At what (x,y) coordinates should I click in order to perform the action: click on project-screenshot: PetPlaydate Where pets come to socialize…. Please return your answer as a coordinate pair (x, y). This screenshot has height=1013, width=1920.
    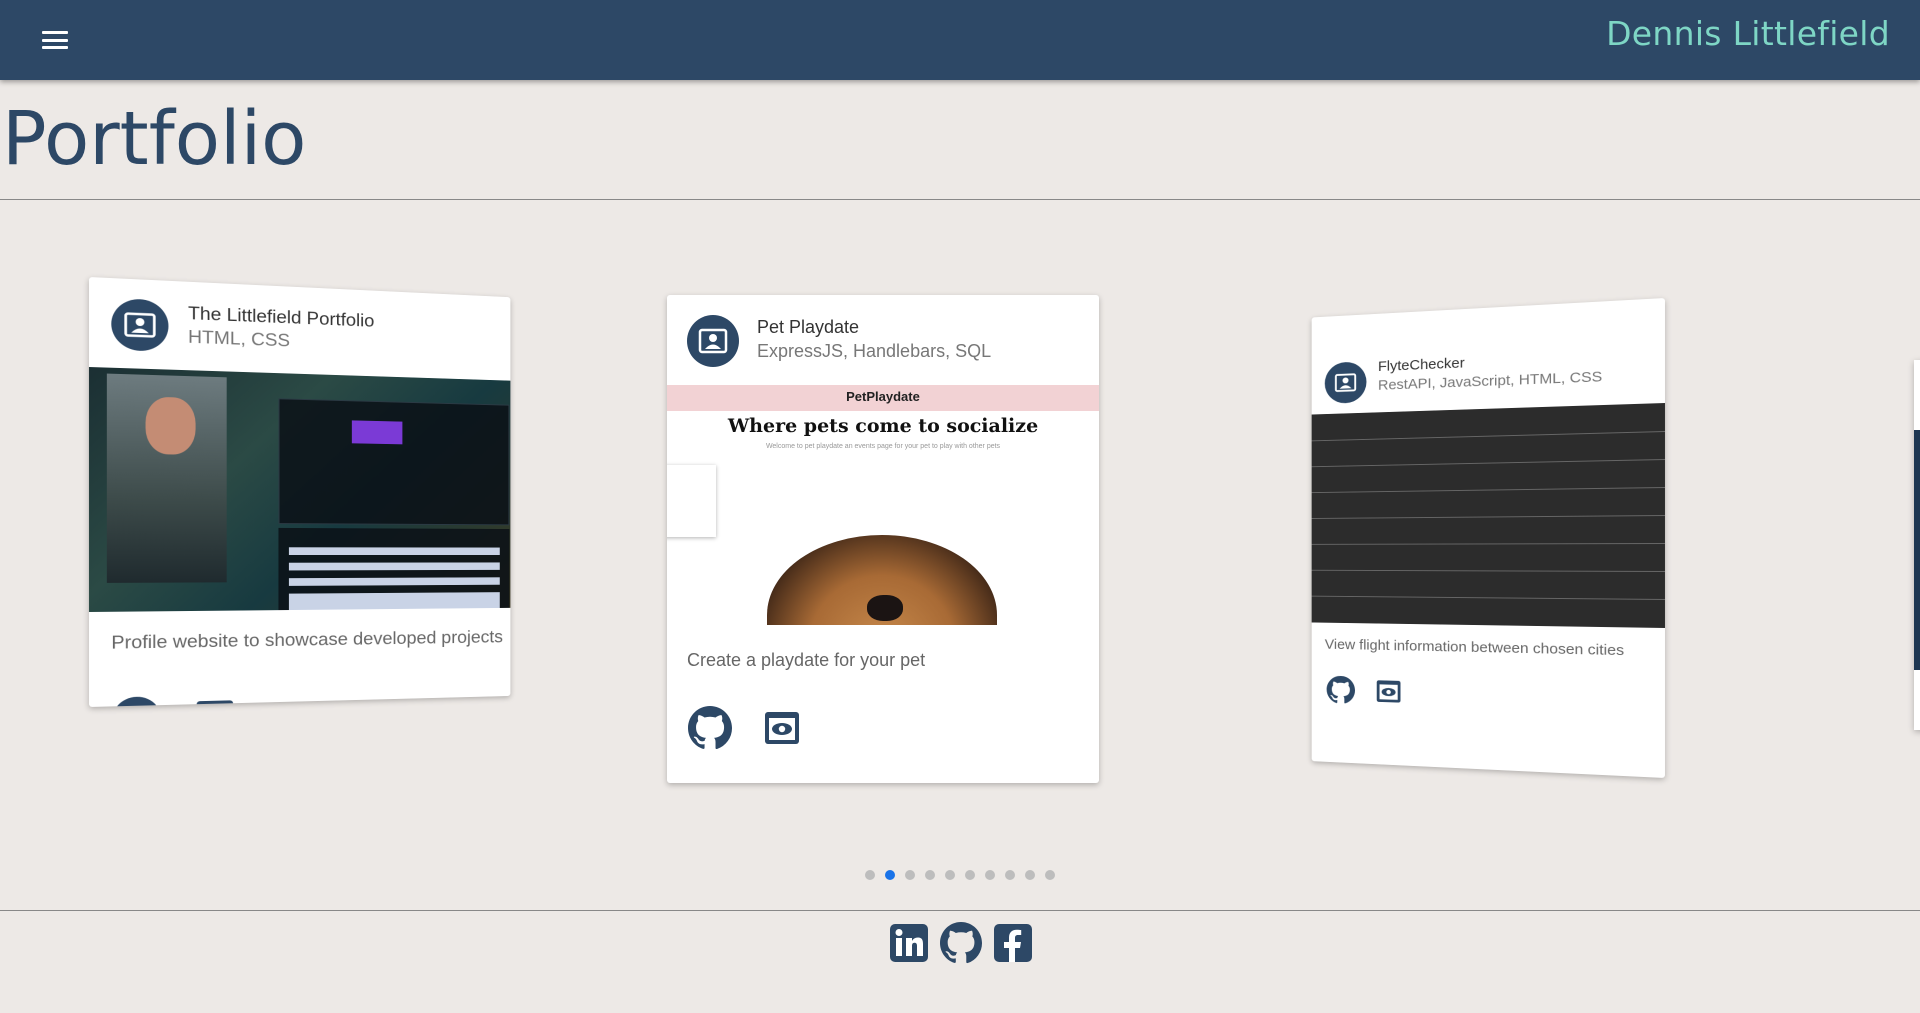
    Looking at the image, I should click on (883, 505).